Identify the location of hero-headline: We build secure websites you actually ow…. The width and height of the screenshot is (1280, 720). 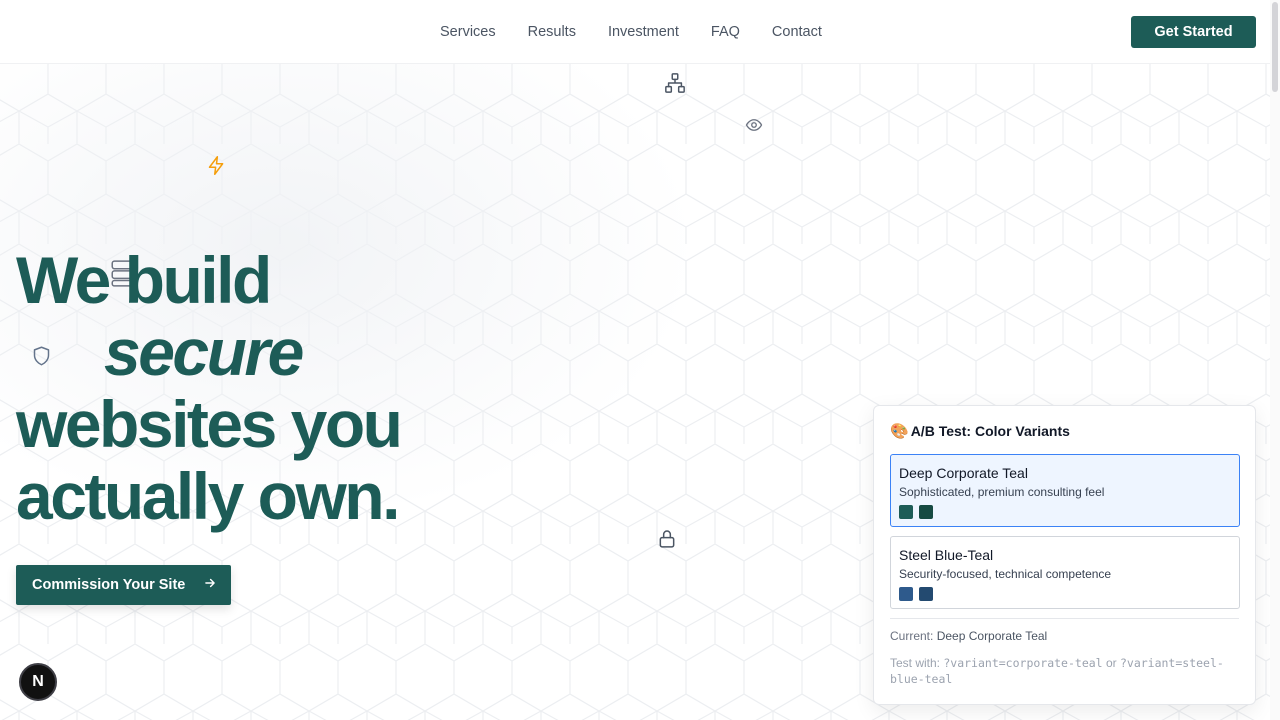
(209, 388).